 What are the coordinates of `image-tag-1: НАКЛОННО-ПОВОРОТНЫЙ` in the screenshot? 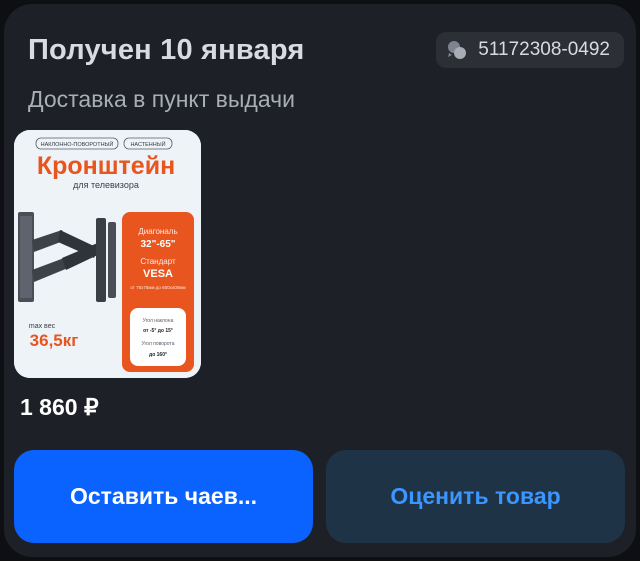 It's located at (77, 144).